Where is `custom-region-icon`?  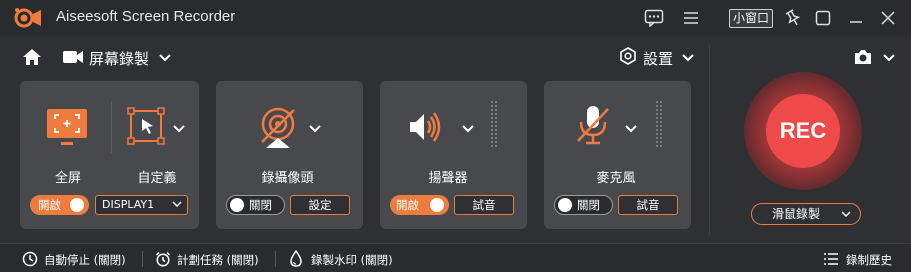
custom-region-icon is located at coordinates (146, 126).